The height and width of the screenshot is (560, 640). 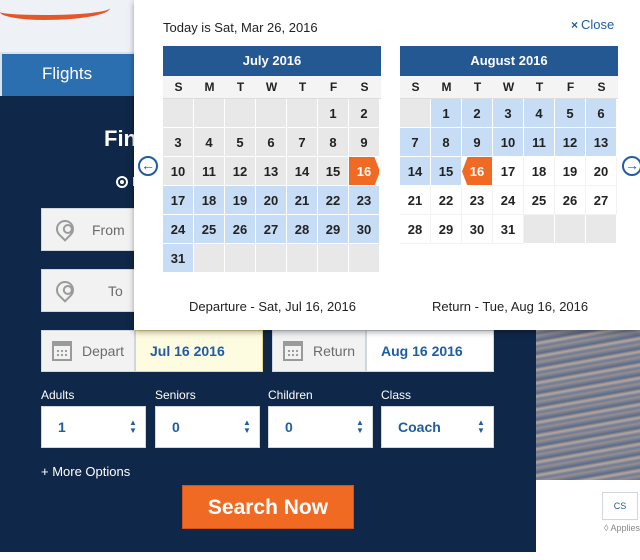 What do you see at coordinates (148, 166) in the screenshot?
I see `prev-month-button: ←` at bounding box center [148, 166].